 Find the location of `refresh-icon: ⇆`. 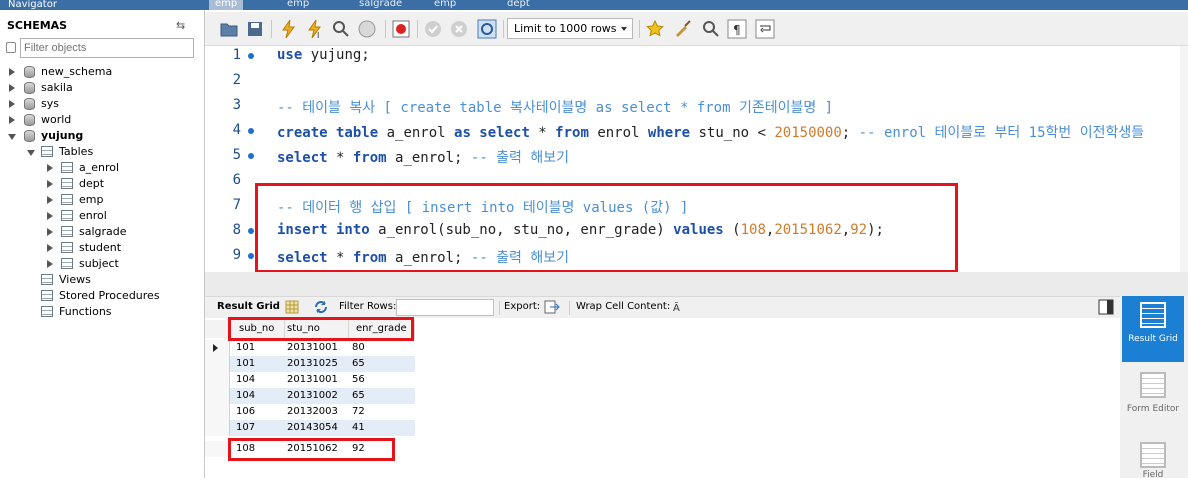

refresh-icon: ⇆ is located at coordinates (180, 25).